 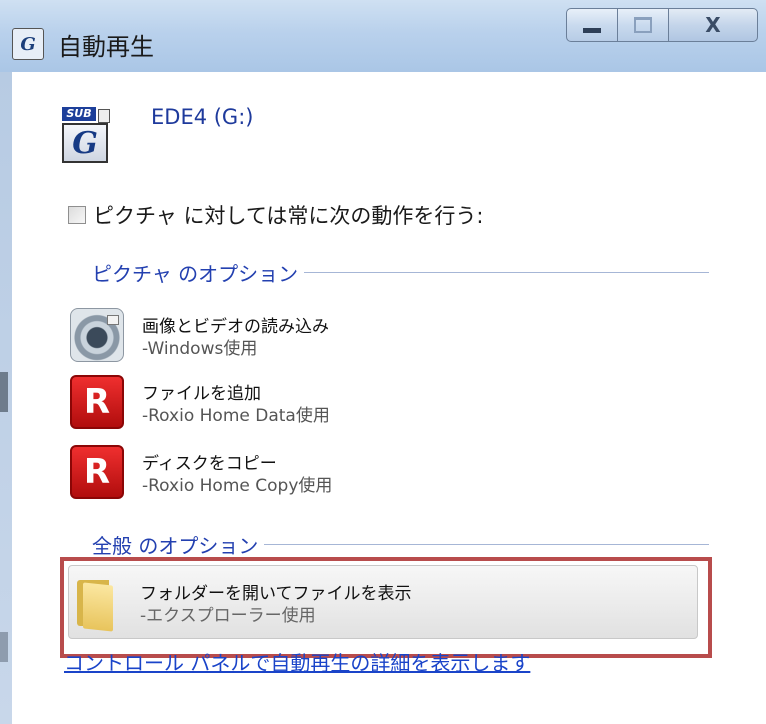 What do you see at coordinates (383, 602) in the screenshot?
I see `option-open-folder: フォルダーを開いてファイルを表示 -エクスプローラー使用` at bounding box center [383, 602].